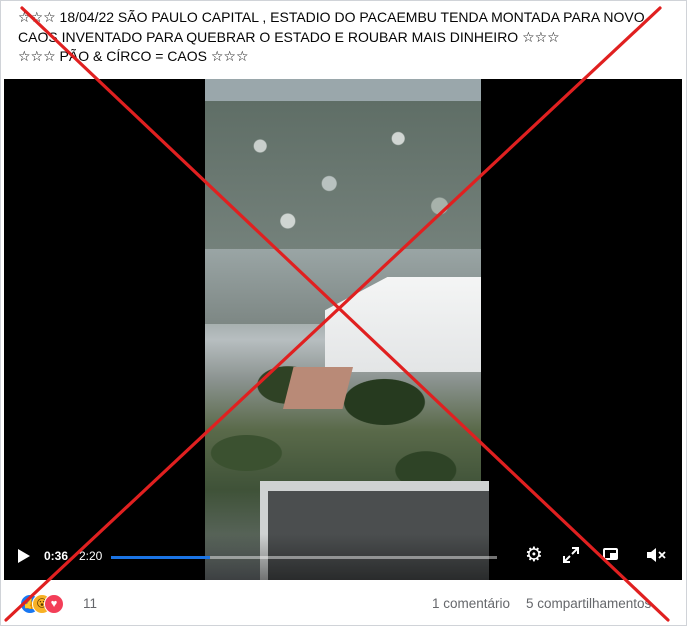  Describe the element at coordinates (161, 557) in the screenshot. I see `progress-fill` at that location.